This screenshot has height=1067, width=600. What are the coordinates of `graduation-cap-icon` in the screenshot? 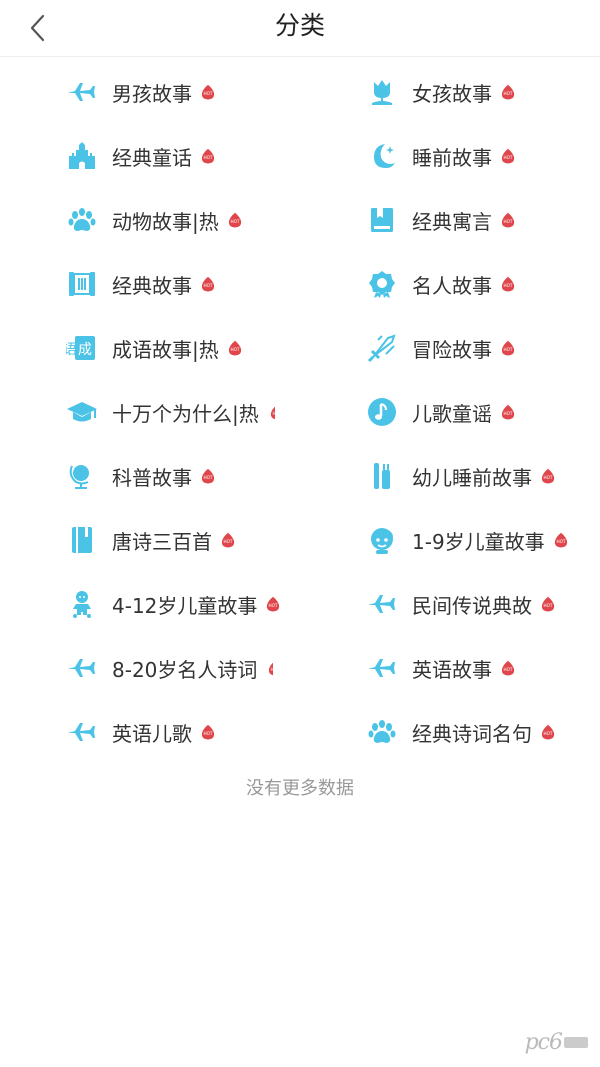 It's located at (82, 412).